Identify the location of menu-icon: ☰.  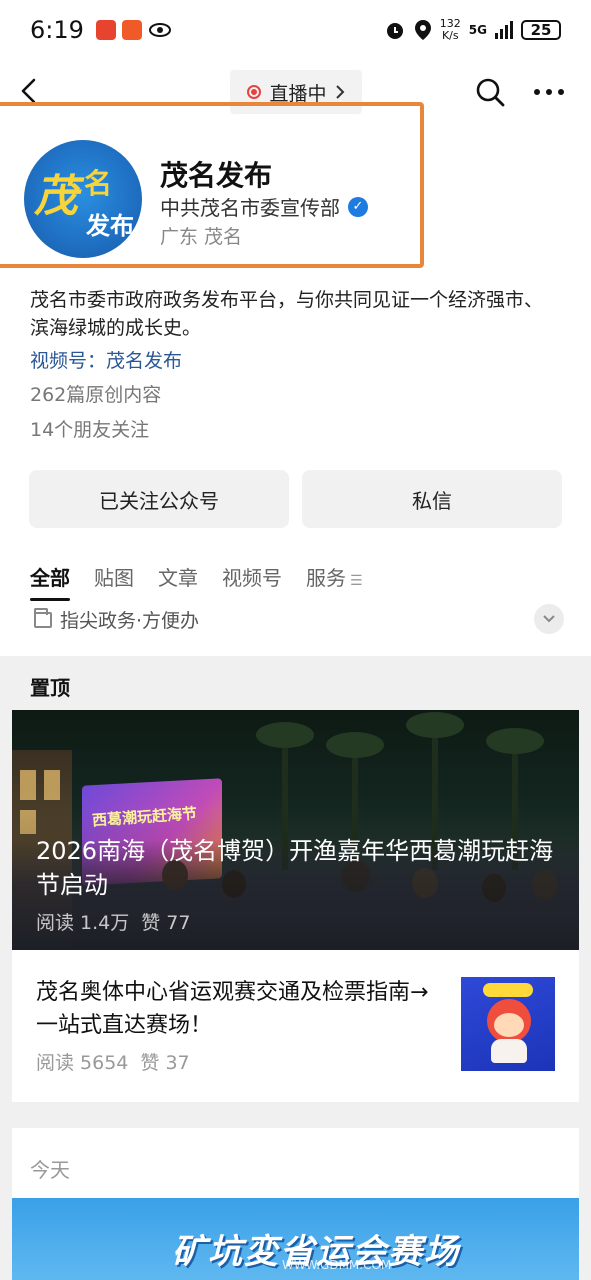
(356, 581).